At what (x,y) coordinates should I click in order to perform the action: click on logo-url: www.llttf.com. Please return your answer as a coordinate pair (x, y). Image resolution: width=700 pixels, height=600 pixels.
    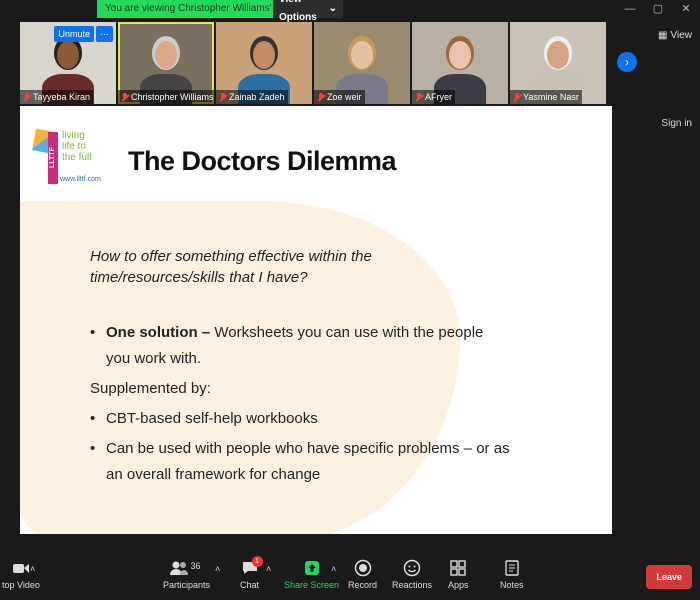
    Looking at the image, I should click on (80, 179).